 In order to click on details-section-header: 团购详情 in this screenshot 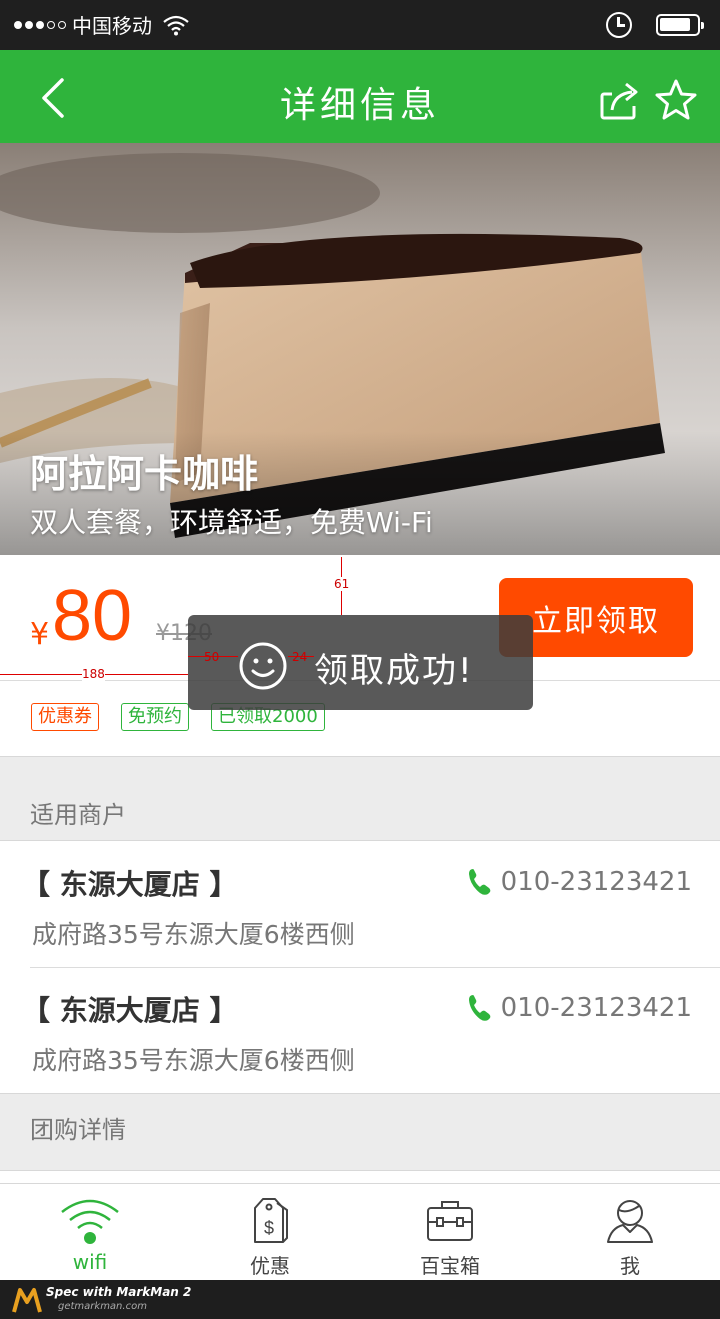, I will do `click(360, 1132)`.